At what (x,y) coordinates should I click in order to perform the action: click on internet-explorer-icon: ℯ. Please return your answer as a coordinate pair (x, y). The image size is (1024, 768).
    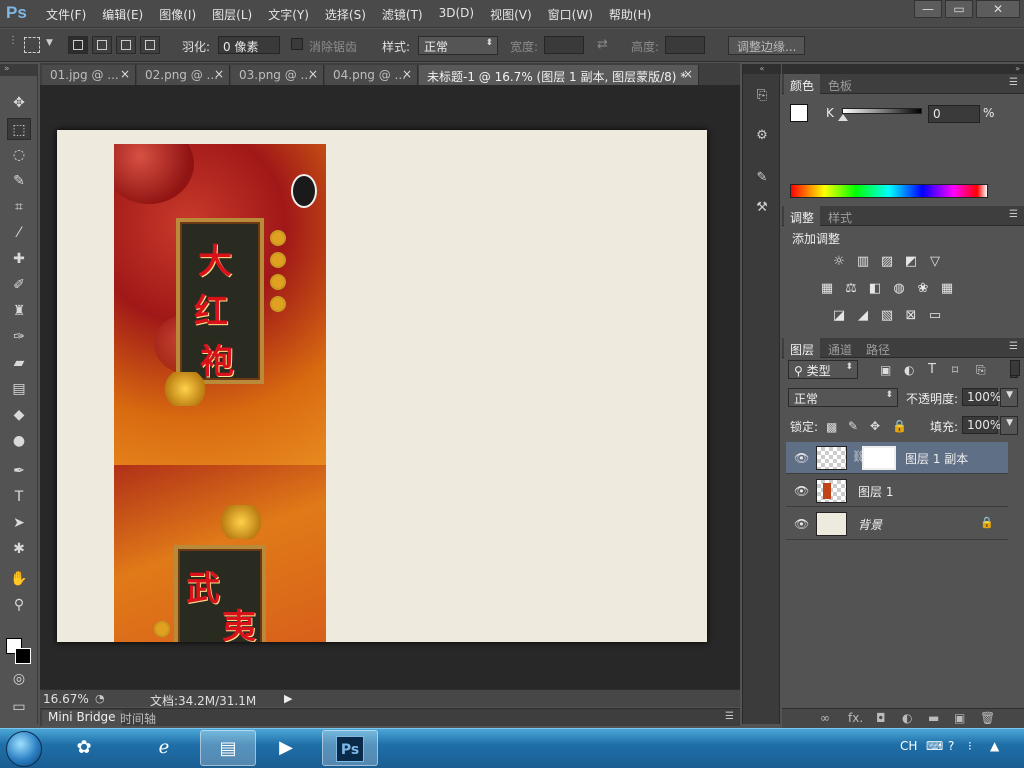
    Looking at the image, I should click on (164, 748).